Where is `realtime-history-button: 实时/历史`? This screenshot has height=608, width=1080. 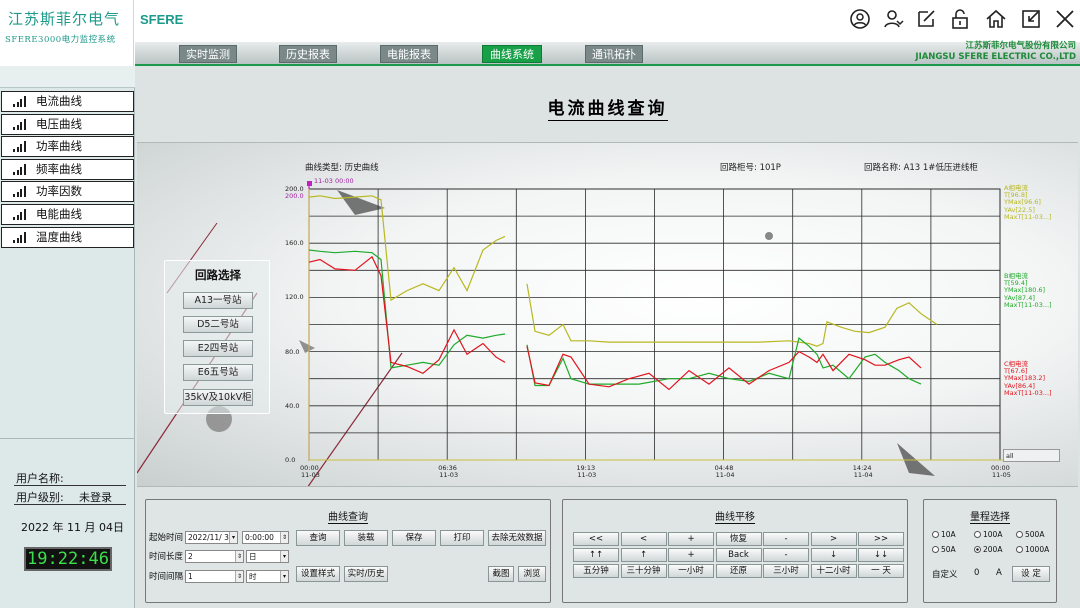
realtime-history-button: 实时/历史 is located at coordinates (366, 574).